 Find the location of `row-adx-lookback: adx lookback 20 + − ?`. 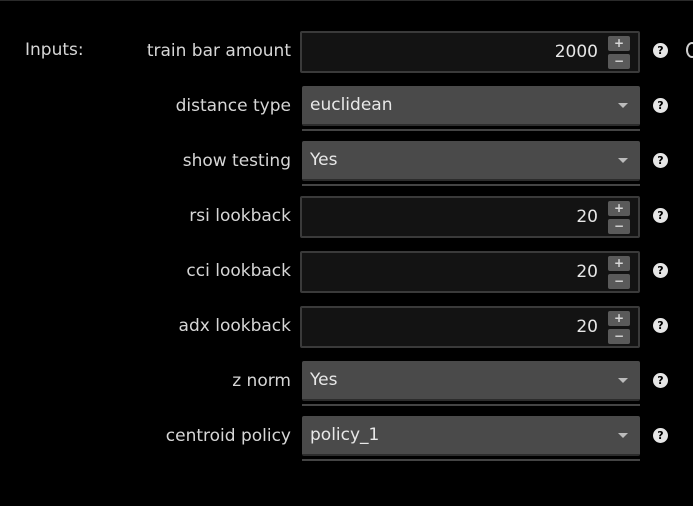

row-adx-lookback: adx lookback 20 + − ? is located at coordinates (346, 328).